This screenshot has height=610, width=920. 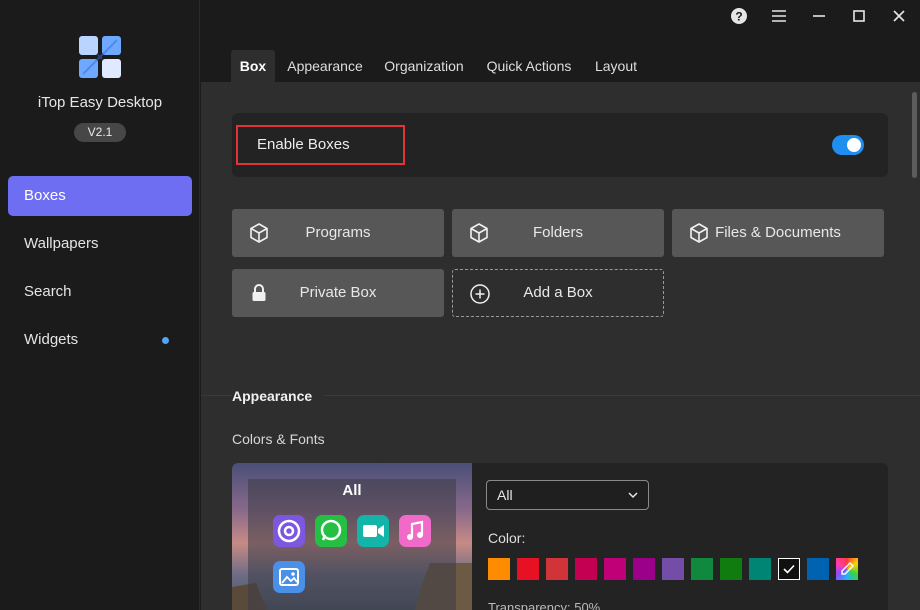 I want to click on color-label: Color:, so click(x=507, y=538).